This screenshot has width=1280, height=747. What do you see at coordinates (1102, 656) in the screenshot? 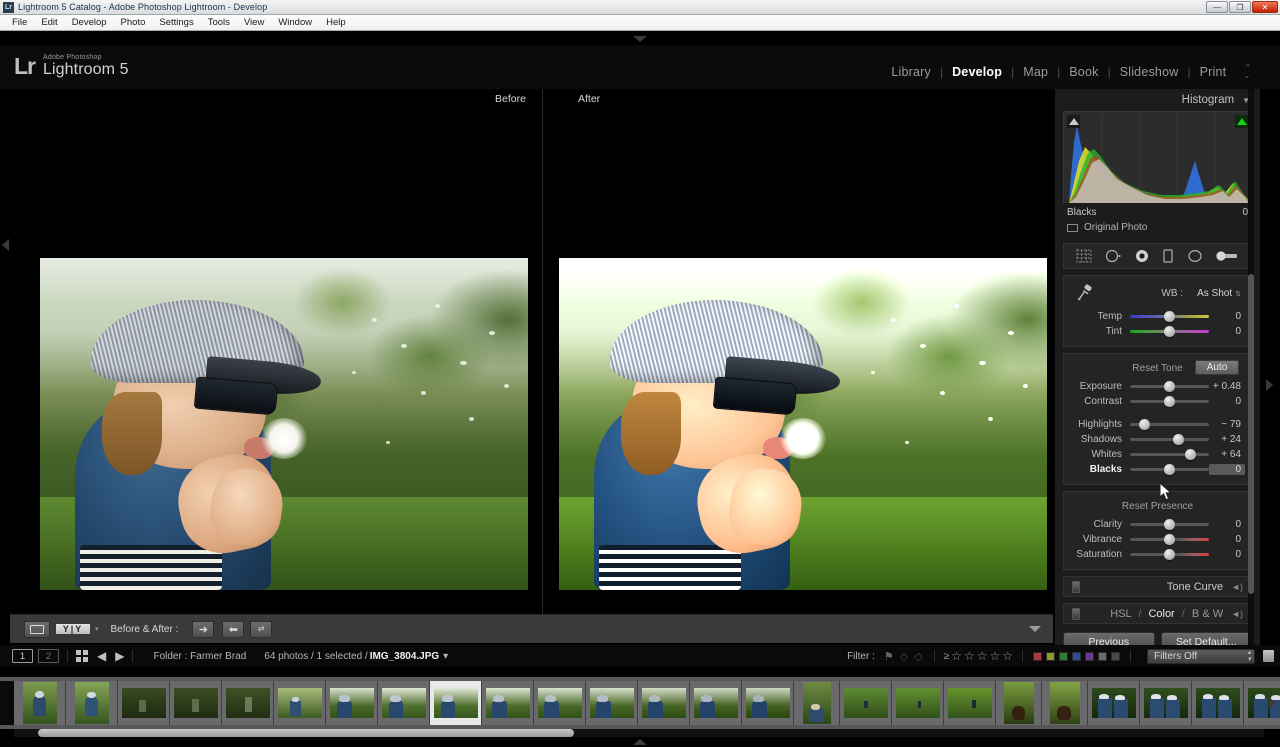
I see `color-label-none` at bounding box center [1102, 656].